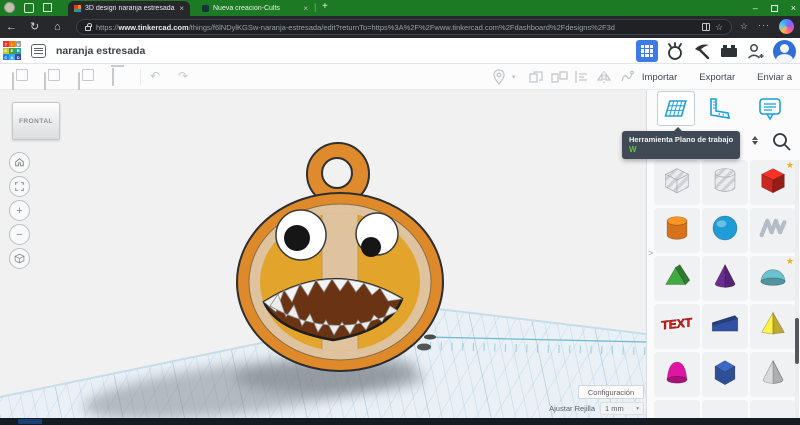 The height and width of the screenshot is (425, 800). What do you see at coordinates (535, 339) in the screenshot?
I see `workplane-edge-line` at bounding box center [535, 339].